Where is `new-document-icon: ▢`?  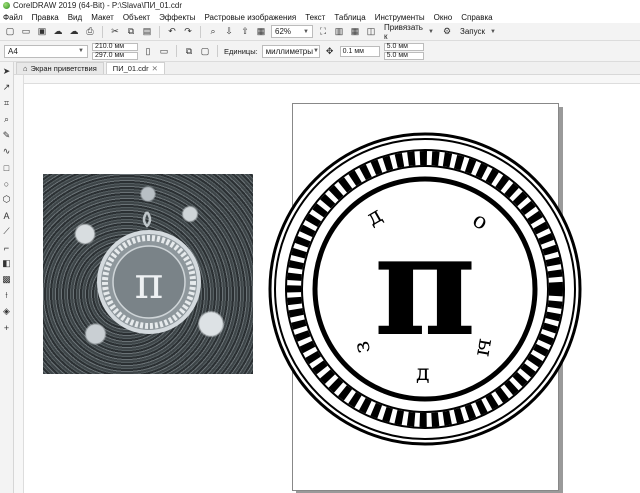
new-document-icon: ▢ is located at coordinates (10, 32).